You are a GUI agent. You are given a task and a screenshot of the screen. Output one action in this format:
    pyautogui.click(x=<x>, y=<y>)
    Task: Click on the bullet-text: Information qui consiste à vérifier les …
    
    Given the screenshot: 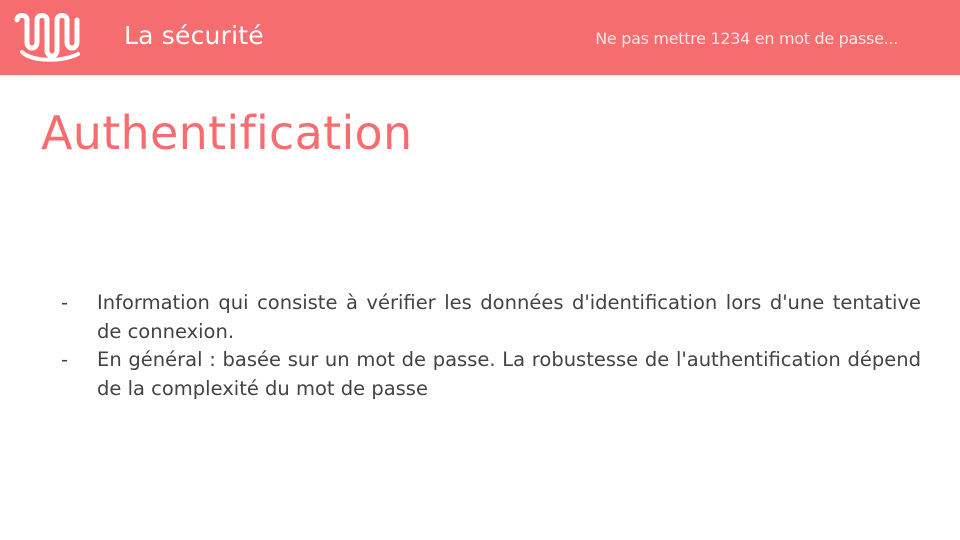 What is the action you would take?
    pyautogui.click(x=509, y=317)
    